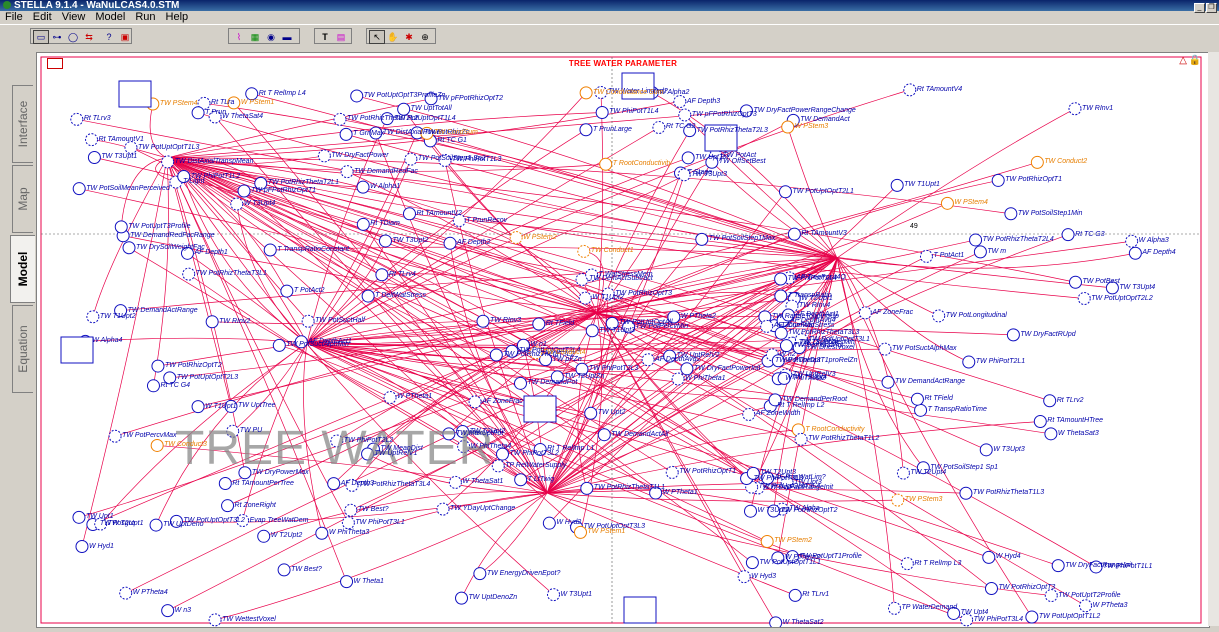 The image size is (1219, 632). What do you see at coordinates (287, 37) in the screenshot?
I see `input-icon: ▬` at bounding box center [287, 37].